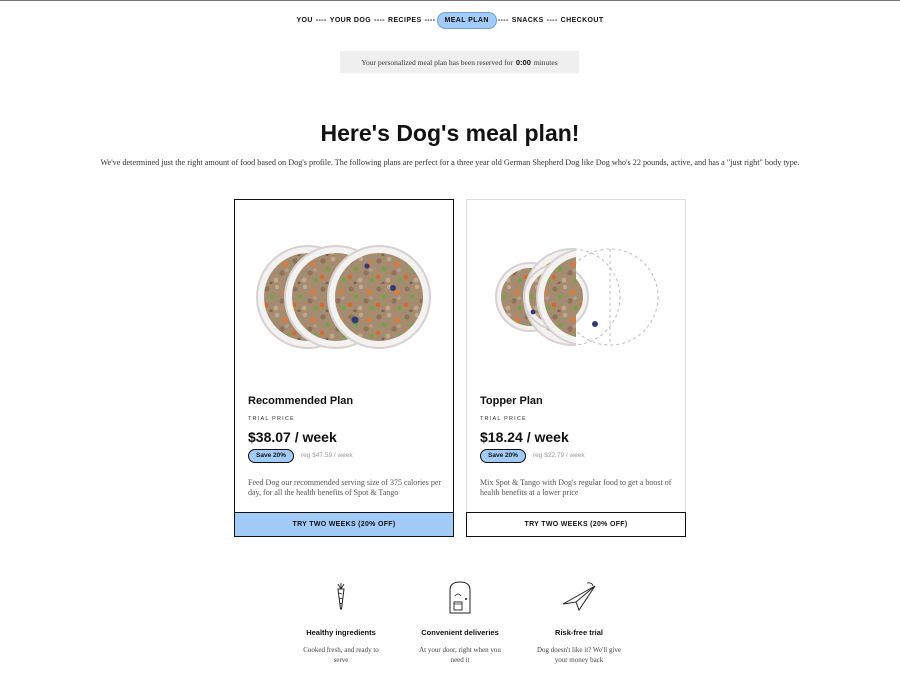 This screenshot has height=691, width=900. Describe the element at coordinates (576, 524) in the screenshot. I see `try-topper-button: TRY TWO WEEKS (20% OFF)` at that location.